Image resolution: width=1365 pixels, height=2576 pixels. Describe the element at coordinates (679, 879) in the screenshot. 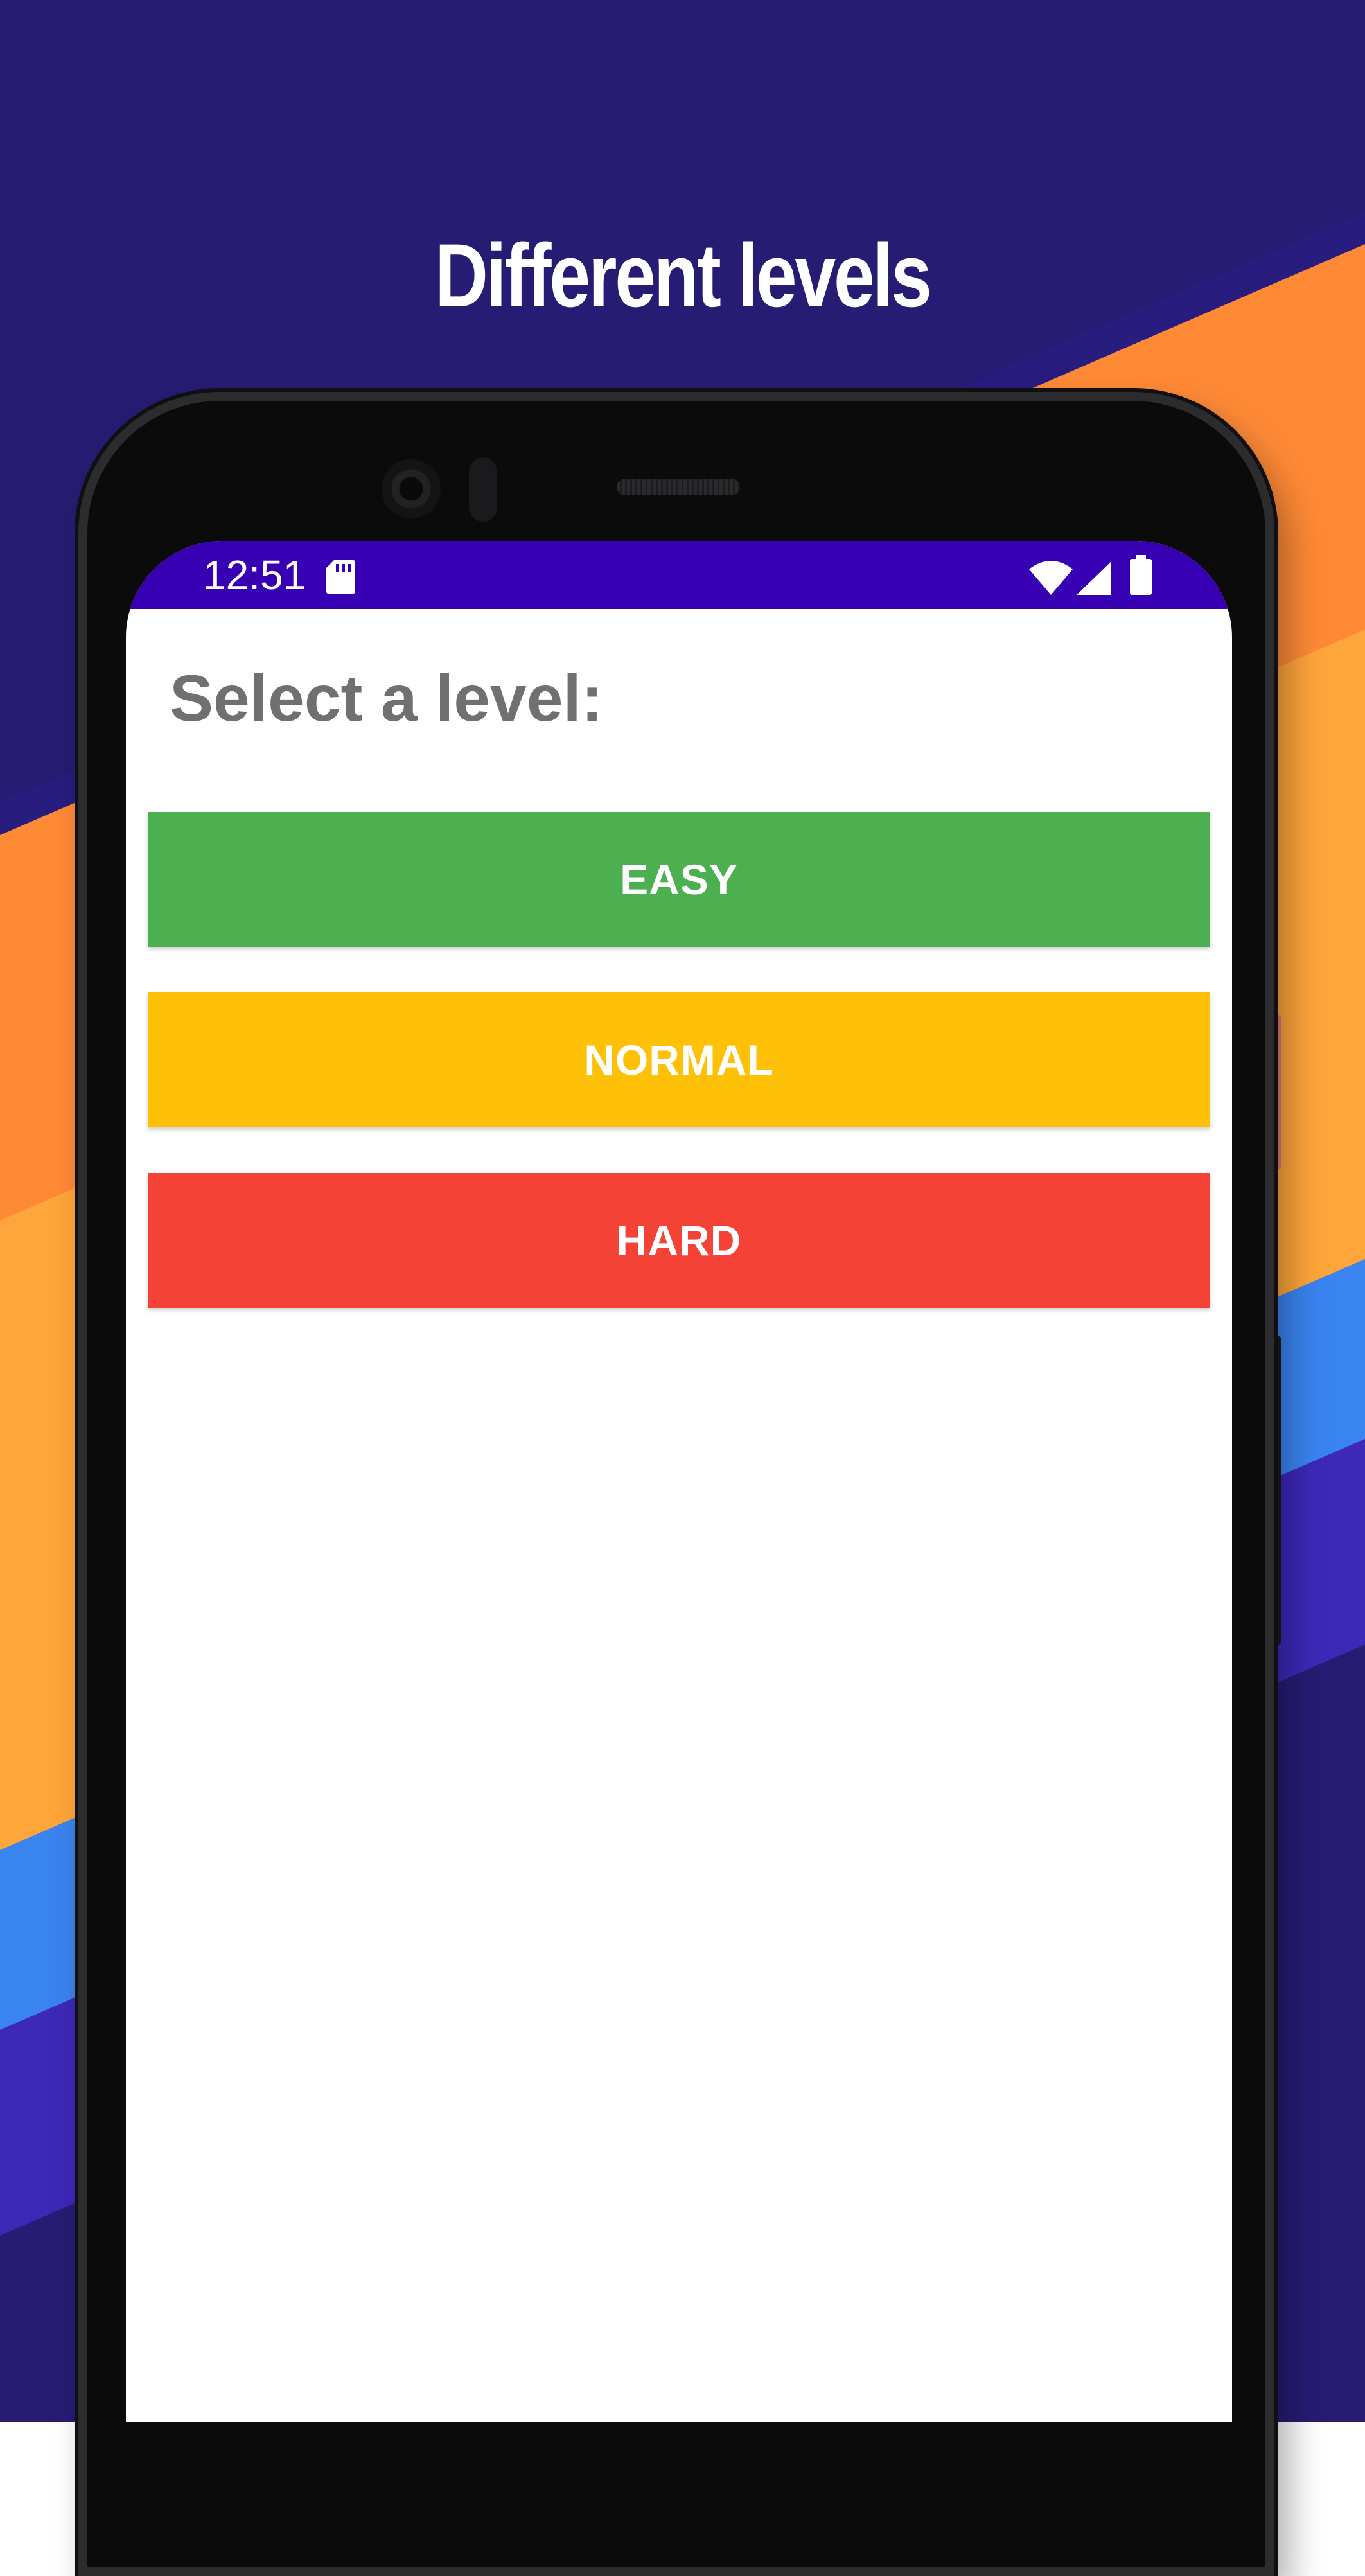

I see `easy-level-button: EASY` at that location.